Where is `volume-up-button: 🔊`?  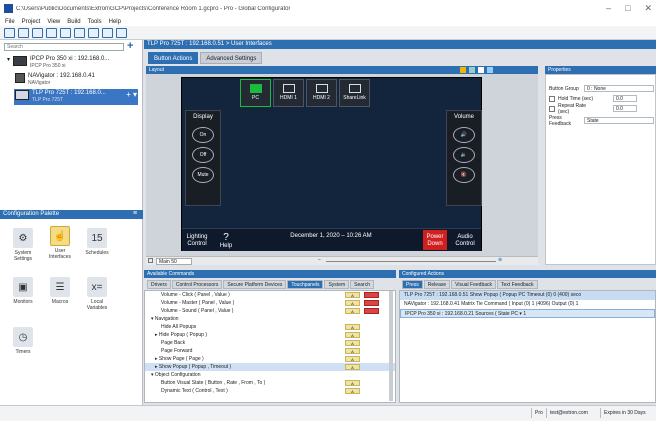 volume-up-button: 🔊 is located at coordinates (464, 135).